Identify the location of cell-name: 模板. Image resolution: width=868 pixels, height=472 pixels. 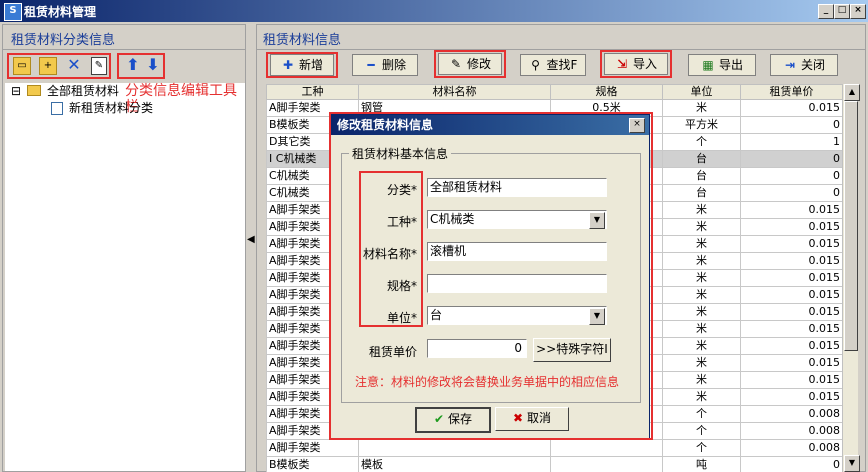
(454, 464).